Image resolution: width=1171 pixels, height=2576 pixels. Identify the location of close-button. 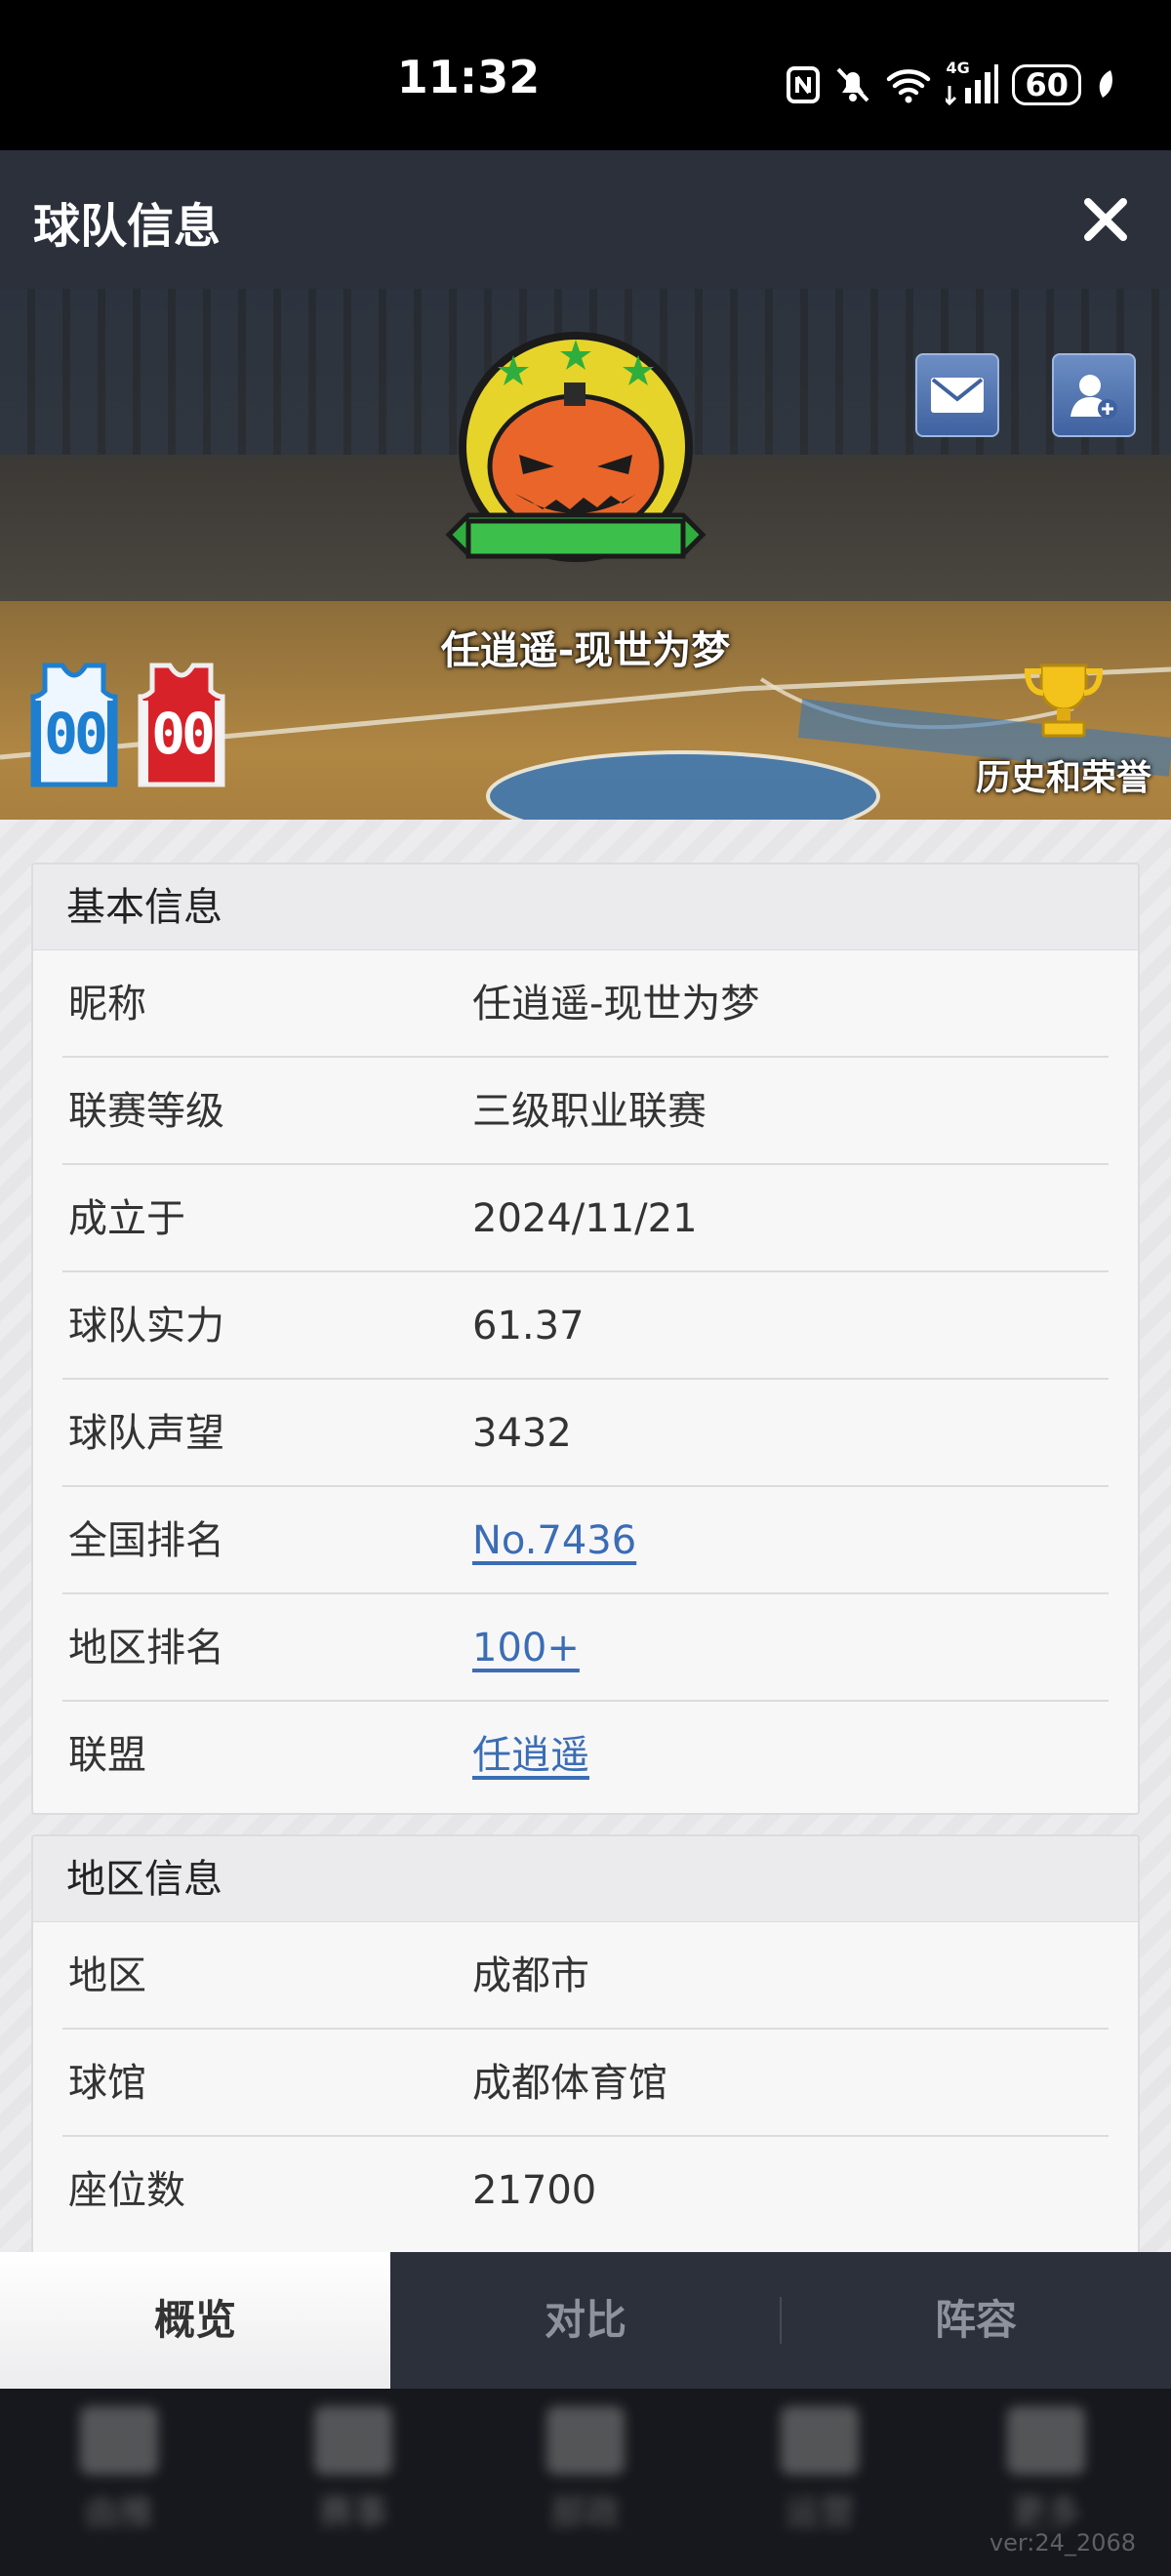
(1106, 219).